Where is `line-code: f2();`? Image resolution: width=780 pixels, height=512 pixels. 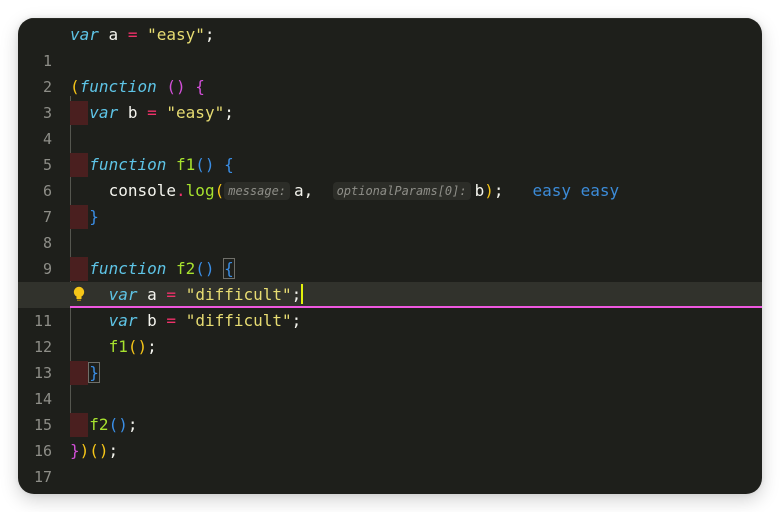 line-code: f2(); is located at coordinates (103, 425).